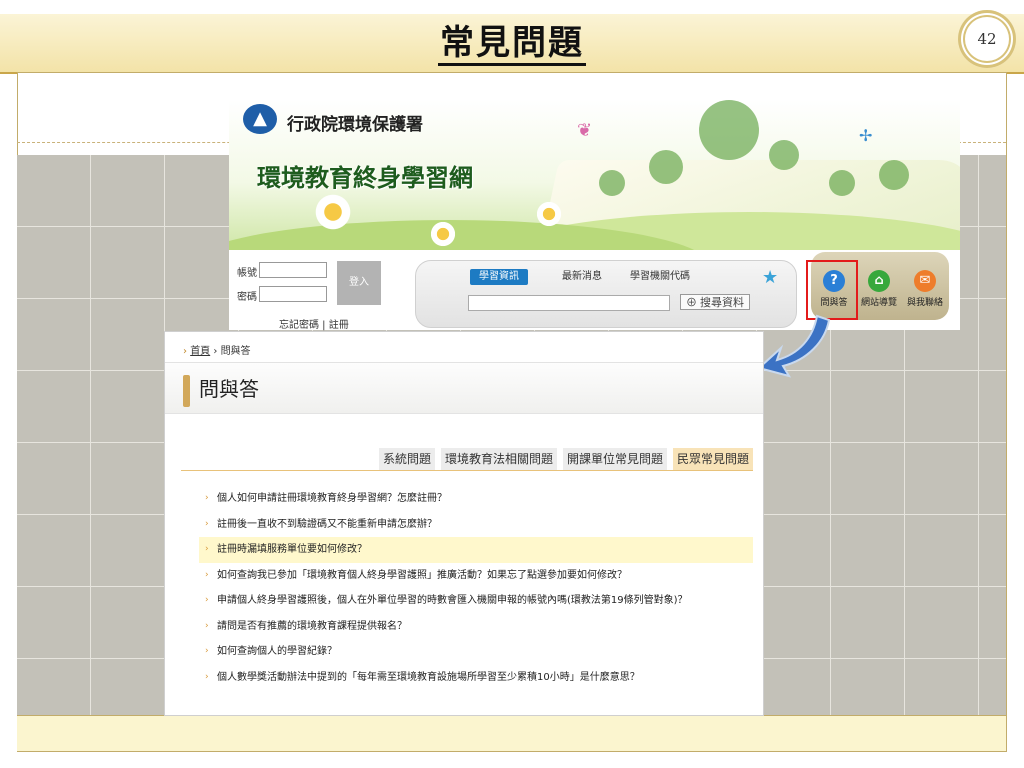  Describe the element at coordinates (499, 277) in the screenshot. I see `tab-learning-info: 學習資訊` at that location.